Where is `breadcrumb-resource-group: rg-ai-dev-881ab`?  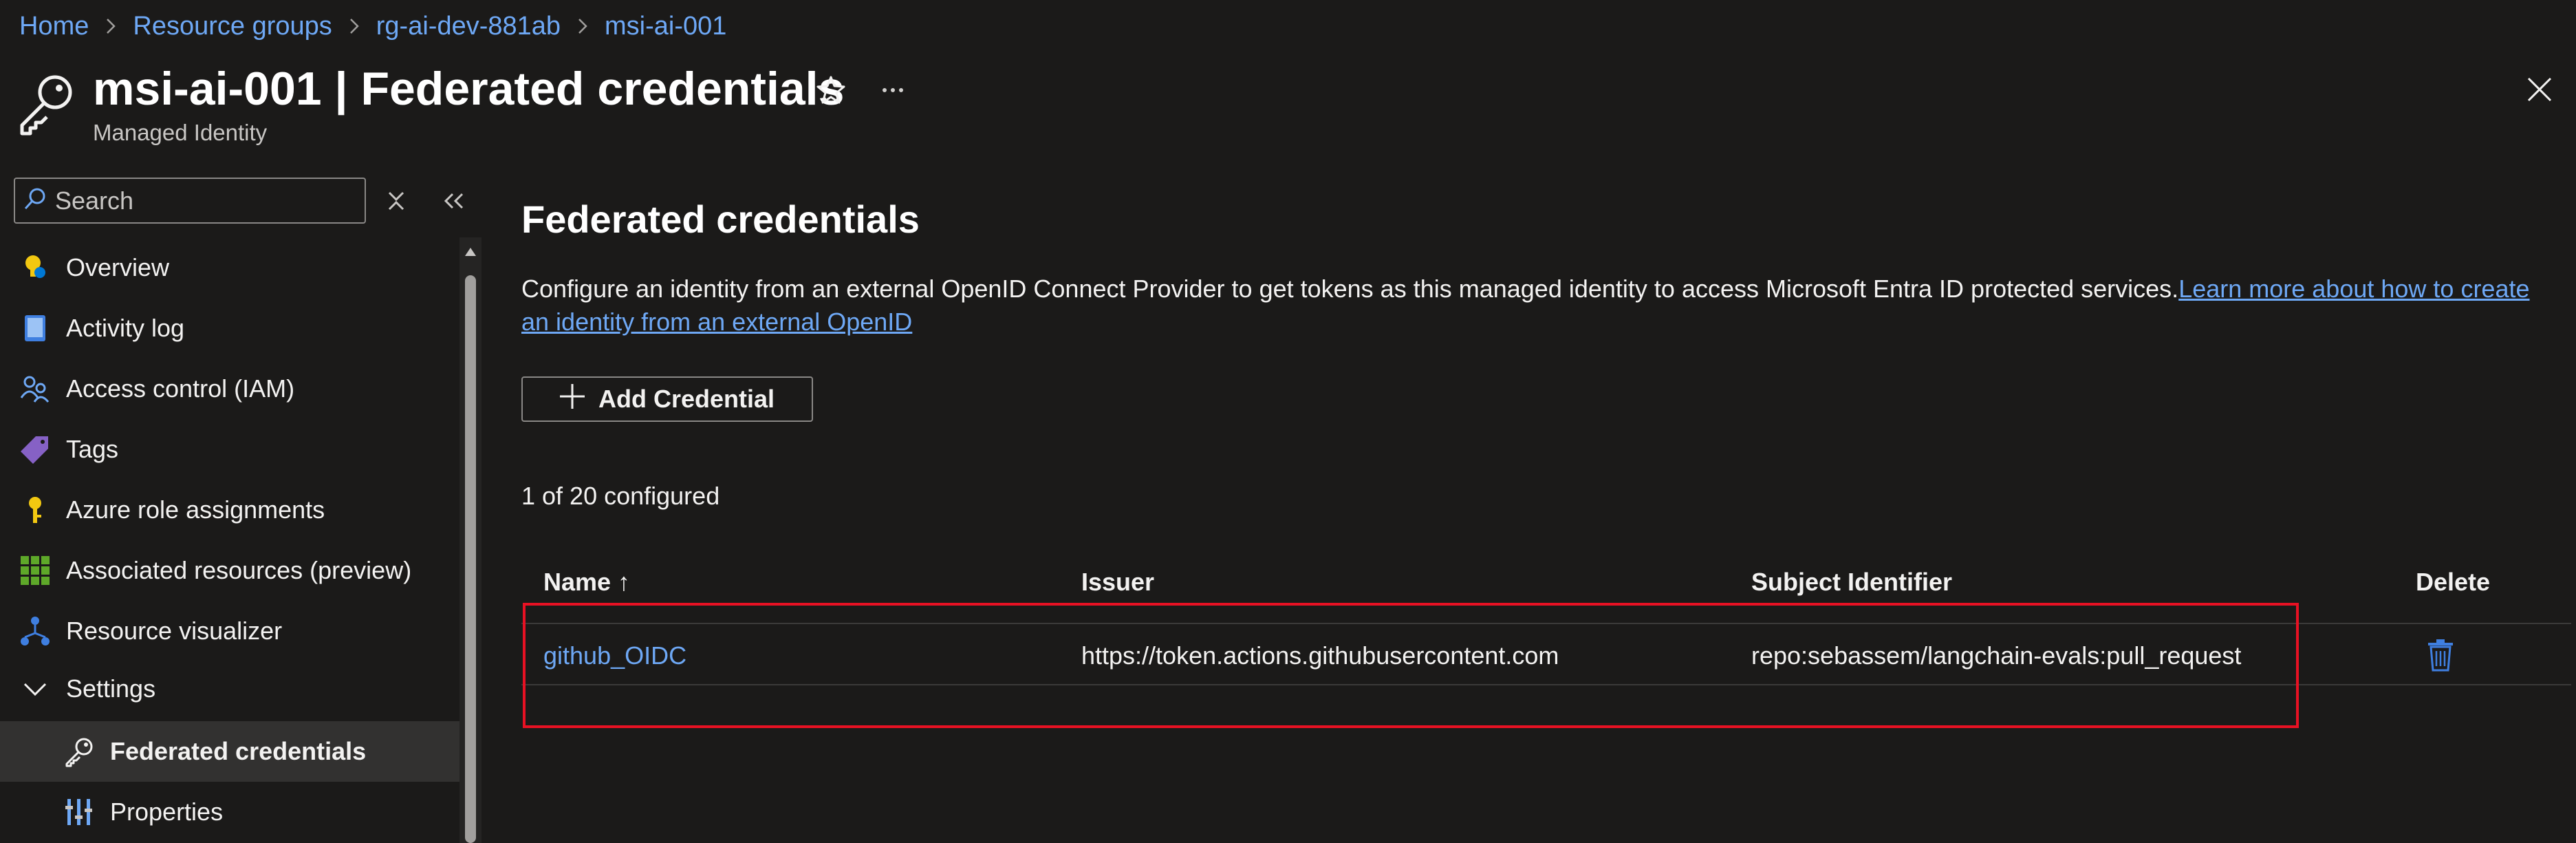 breadcrumb-resource-group: rg-ai-dev-881ab is located at coordinates (469, 26).